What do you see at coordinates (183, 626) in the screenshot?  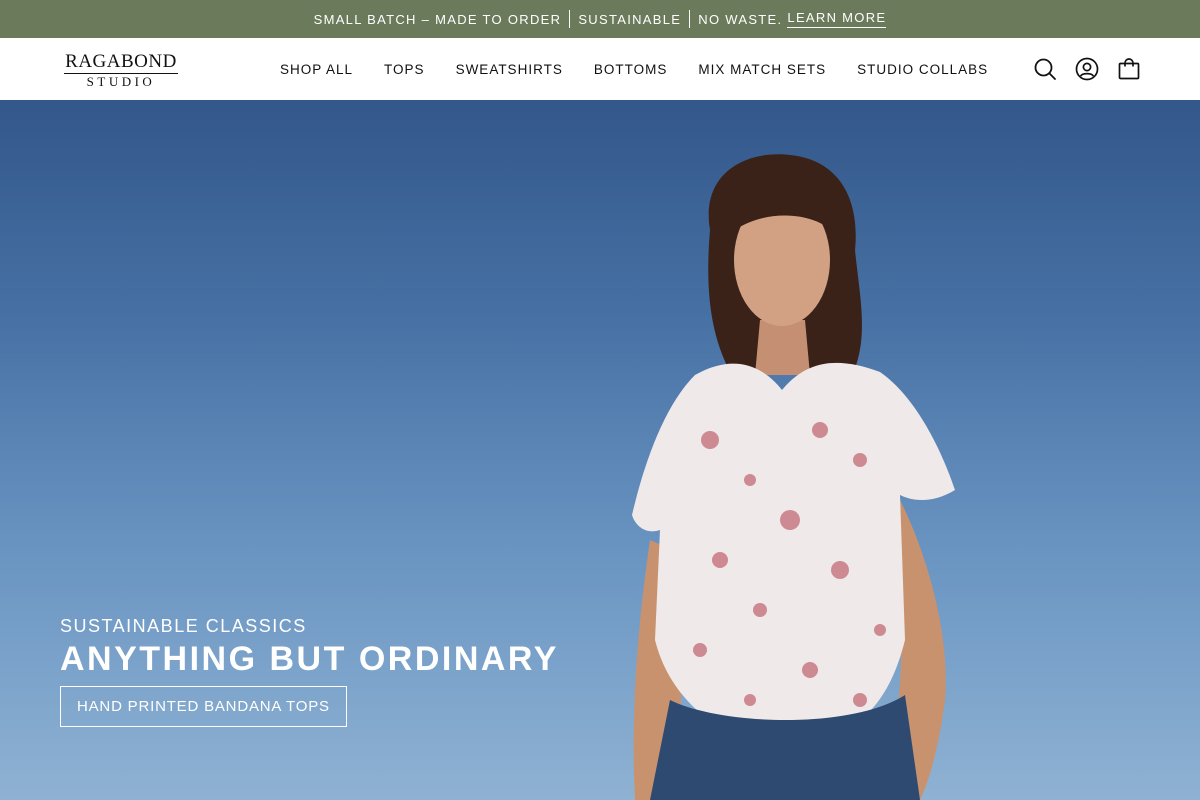 I see `hero-eyebrow: SUSTAINABLE CLASSICS` at bounding box center [183, 626].